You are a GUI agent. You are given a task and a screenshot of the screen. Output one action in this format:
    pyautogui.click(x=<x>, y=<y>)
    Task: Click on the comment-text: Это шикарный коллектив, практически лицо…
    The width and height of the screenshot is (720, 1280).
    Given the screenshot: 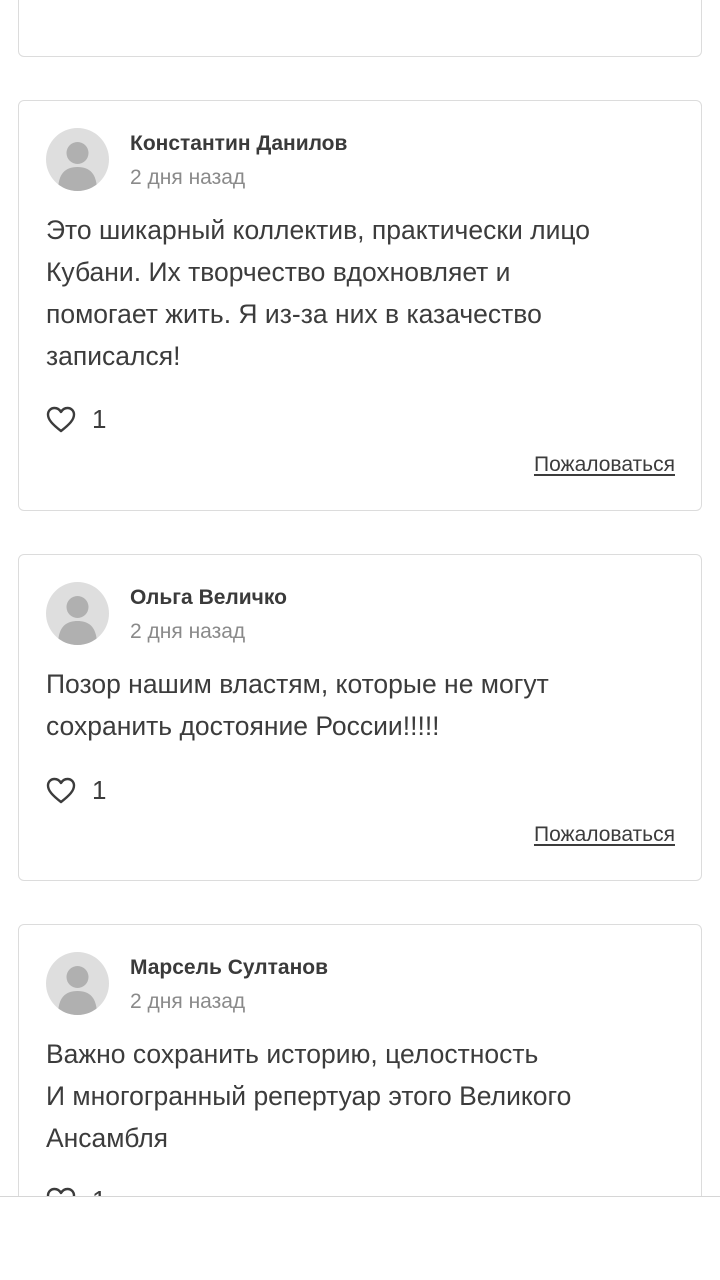 What is the action you would take?
    pyautogui.click(x=318, y=293)
    